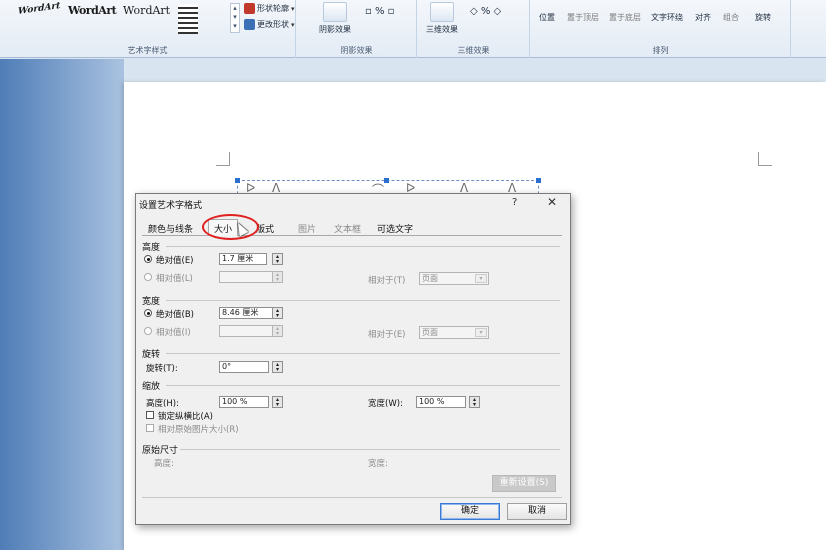 This screenshot has width=826, height=550. Describe the element at coordinates (335, 12) in the screenshot. I see `shadow-effect-icon` at that location.